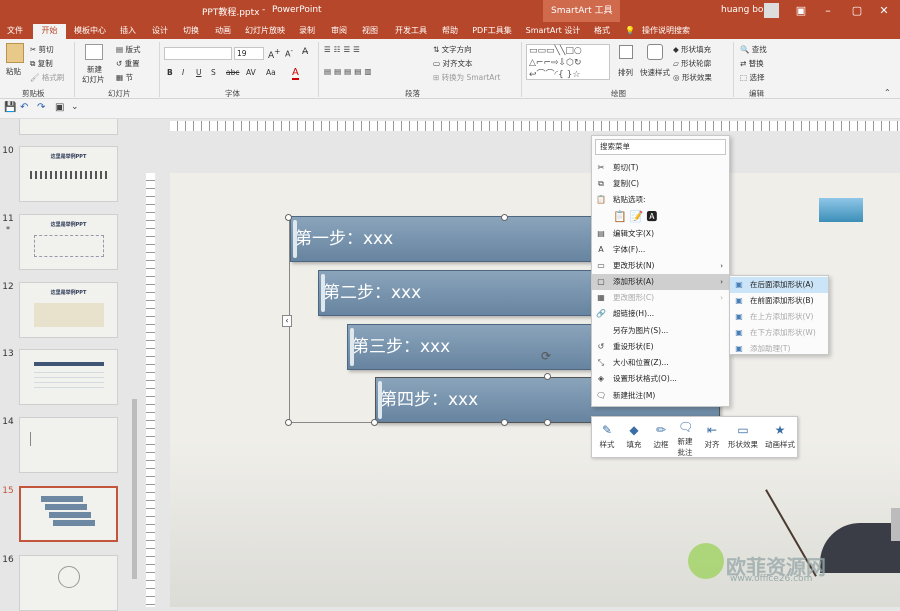 Image resolution: width=900 pixels, height=611 pixels. I want to click on tab-insert: 插入, so click(128, 31).